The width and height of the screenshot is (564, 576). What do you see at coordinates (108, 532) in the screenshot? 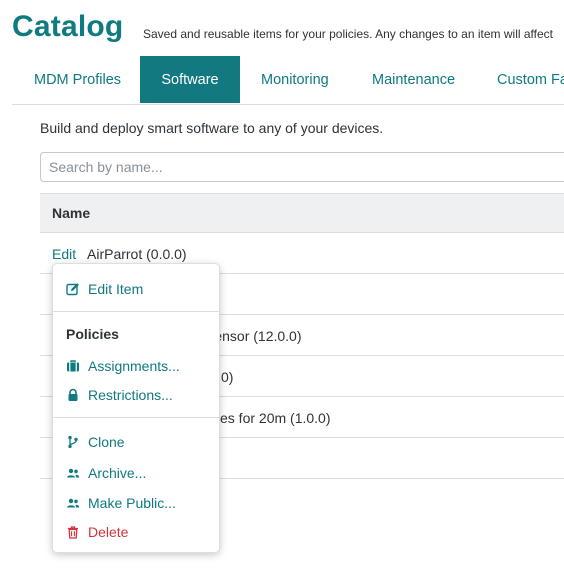
I see `menu-item-label: Delete` at bounding box center [108, 532].